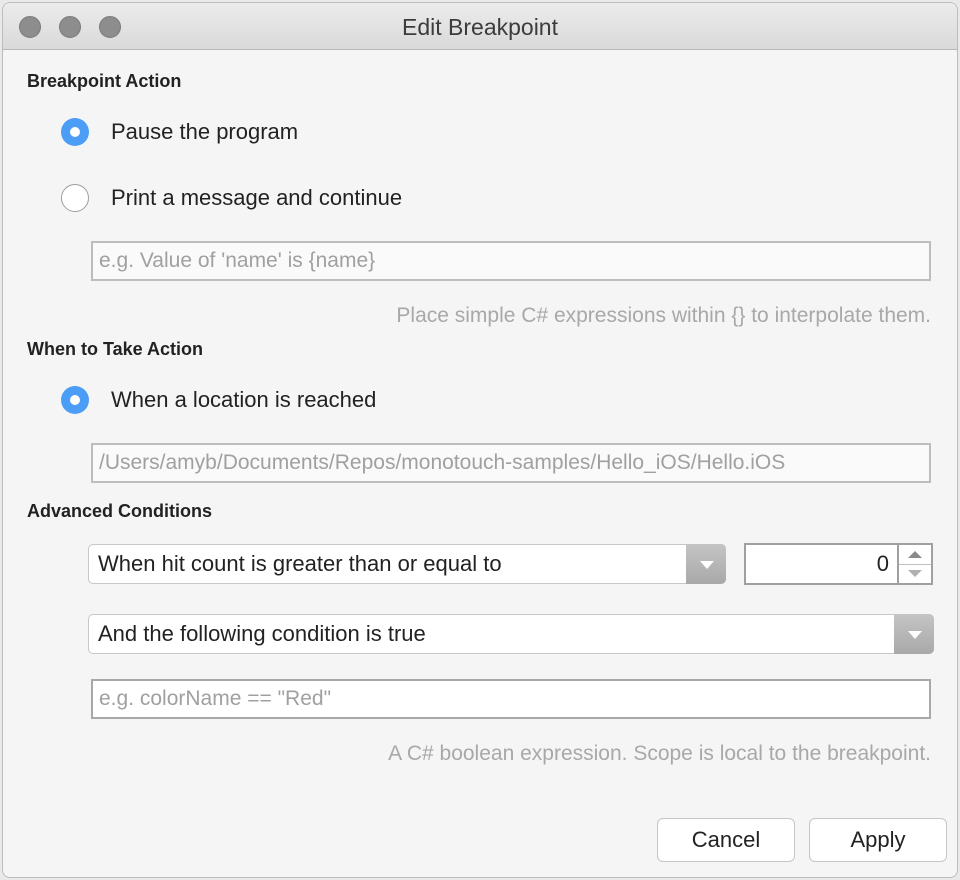 Image resolution: width=960 pixels, height=880 pixels. What do you see at coordinates (878, 840) in the screenshot?
I see `apply-button: Apply` at bounding box center [878, 840].